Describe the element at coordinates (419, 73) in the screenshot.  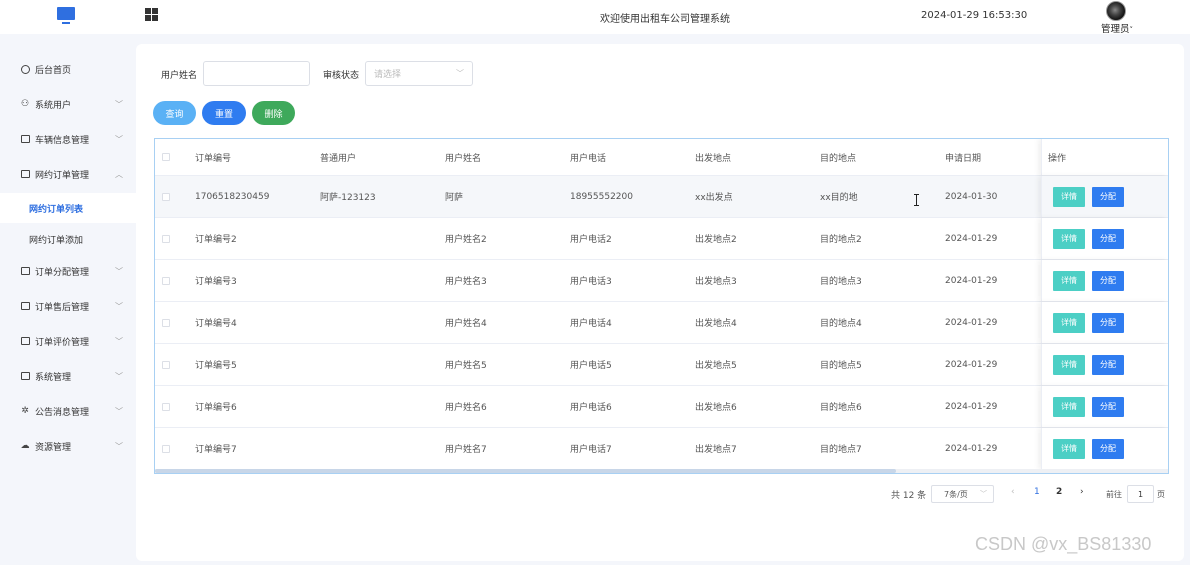
I see `status-select: 请选择 ﹀` at that location.